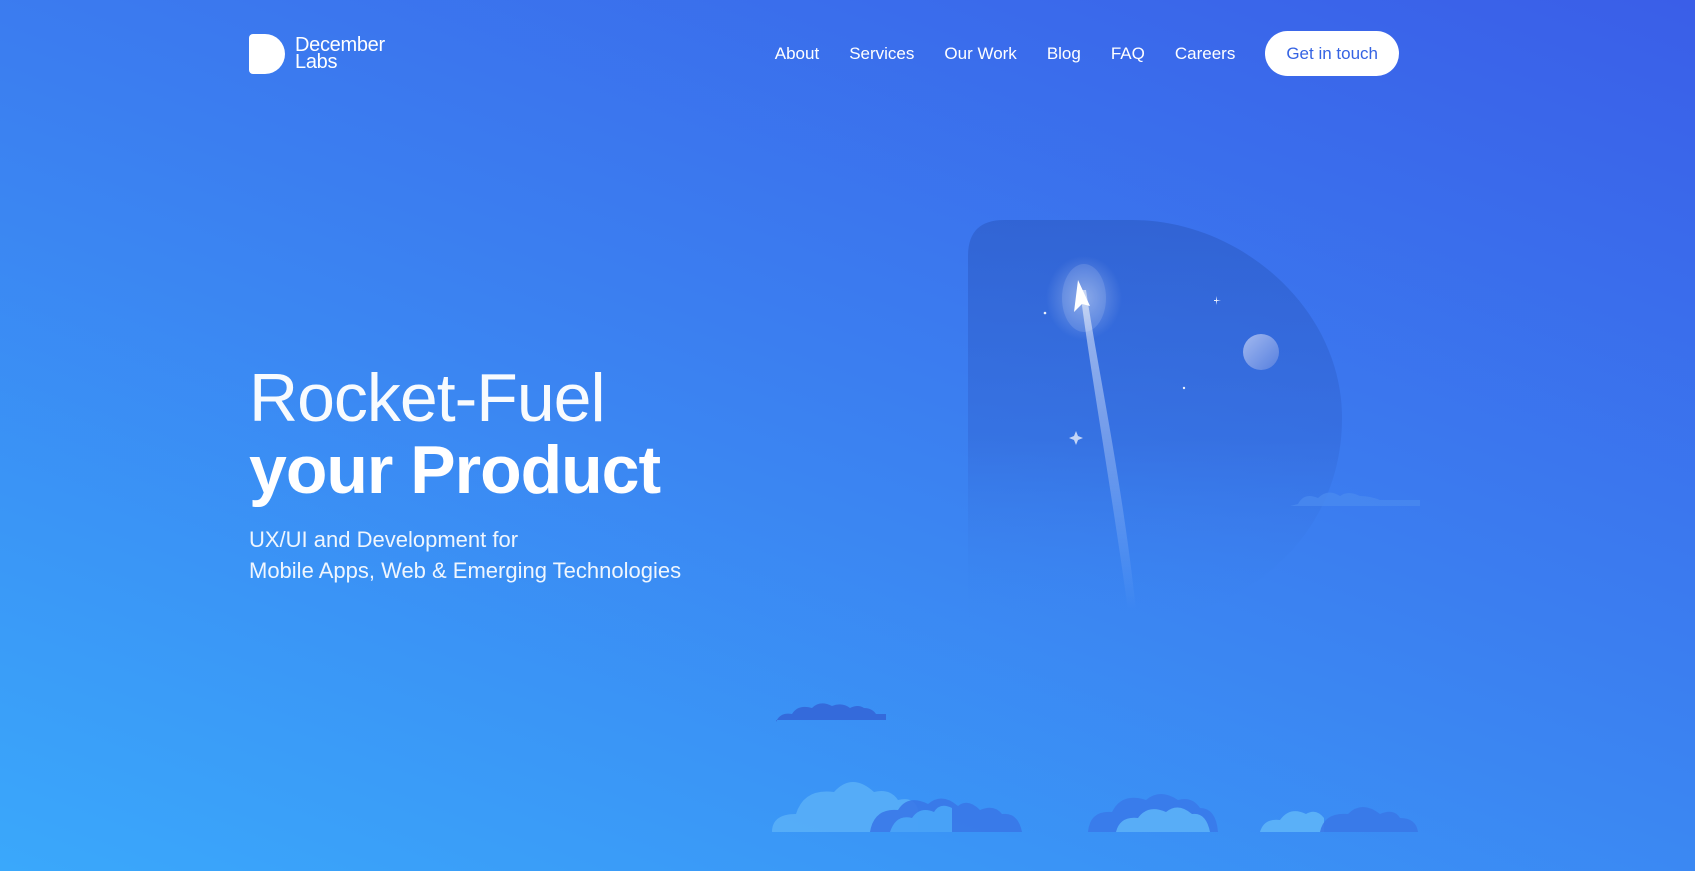 Image resolution: width=1695 pixels, height=871 pixels. Describe the element at coordinates (1155, 420) in the screenshot. I see `d-shape-body` at that location.